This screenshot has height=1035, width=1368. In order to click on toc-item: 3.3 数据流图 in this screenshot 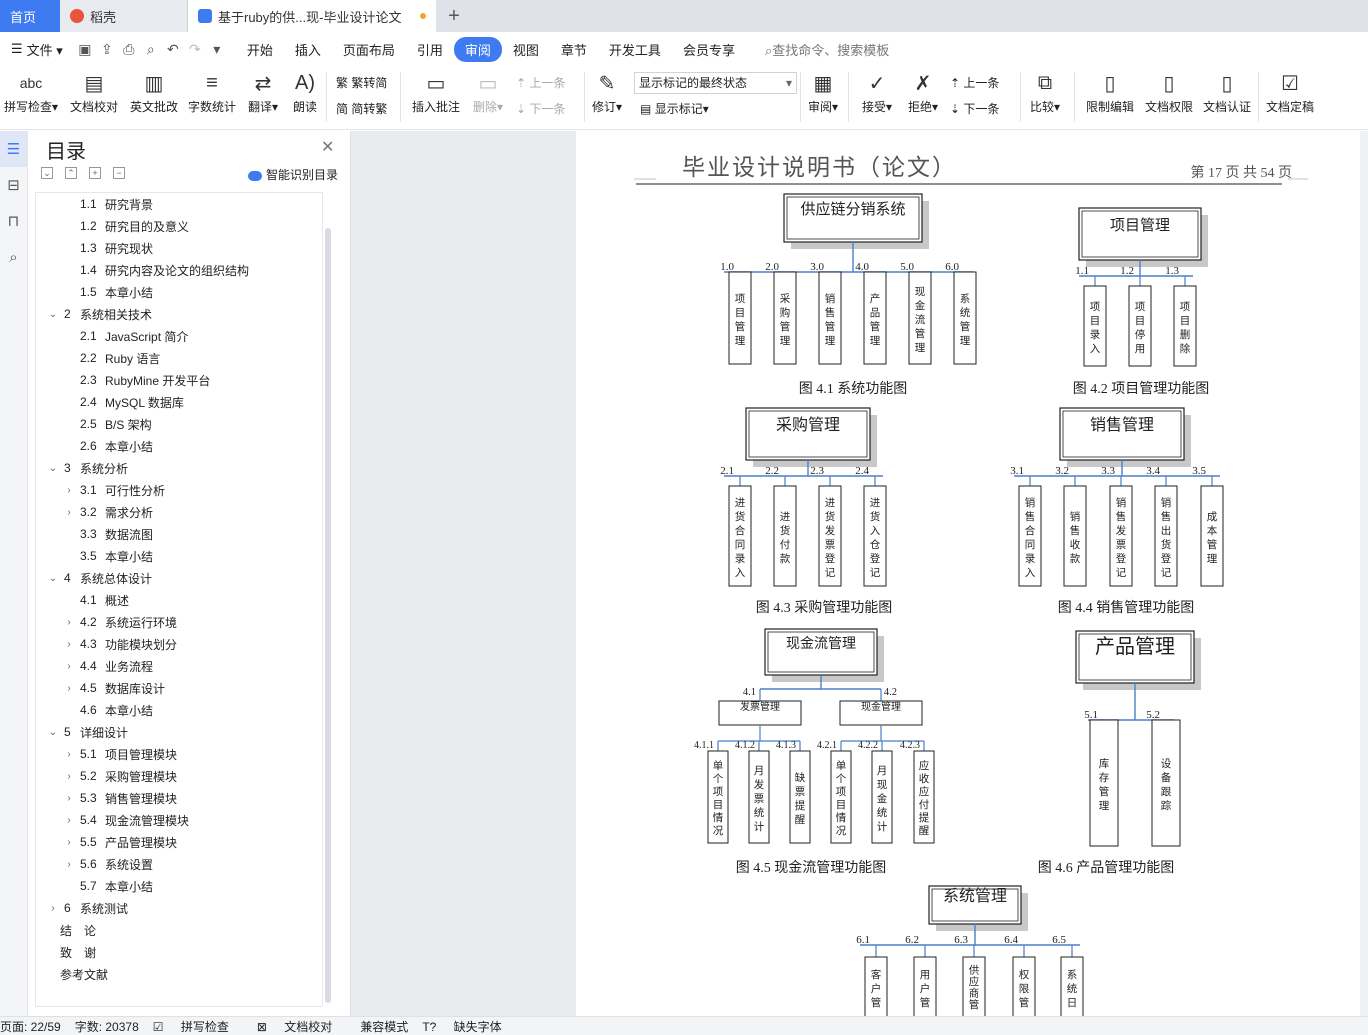, I will do `click(179, 534)`.